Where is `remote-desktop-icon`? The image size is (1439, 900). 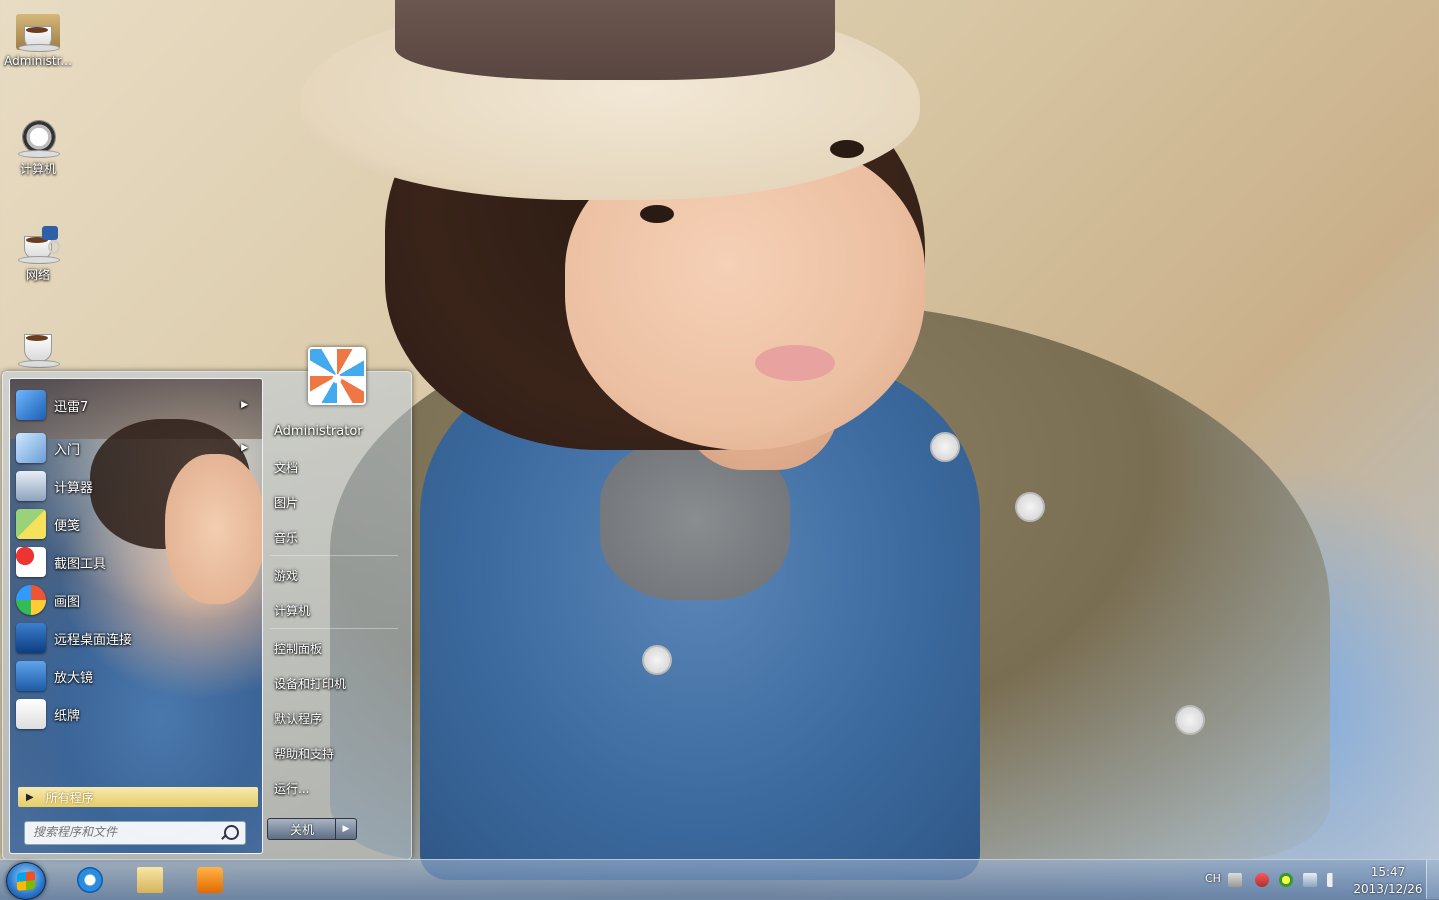 remote-desktop-icon is located at coordinates (31, 638).